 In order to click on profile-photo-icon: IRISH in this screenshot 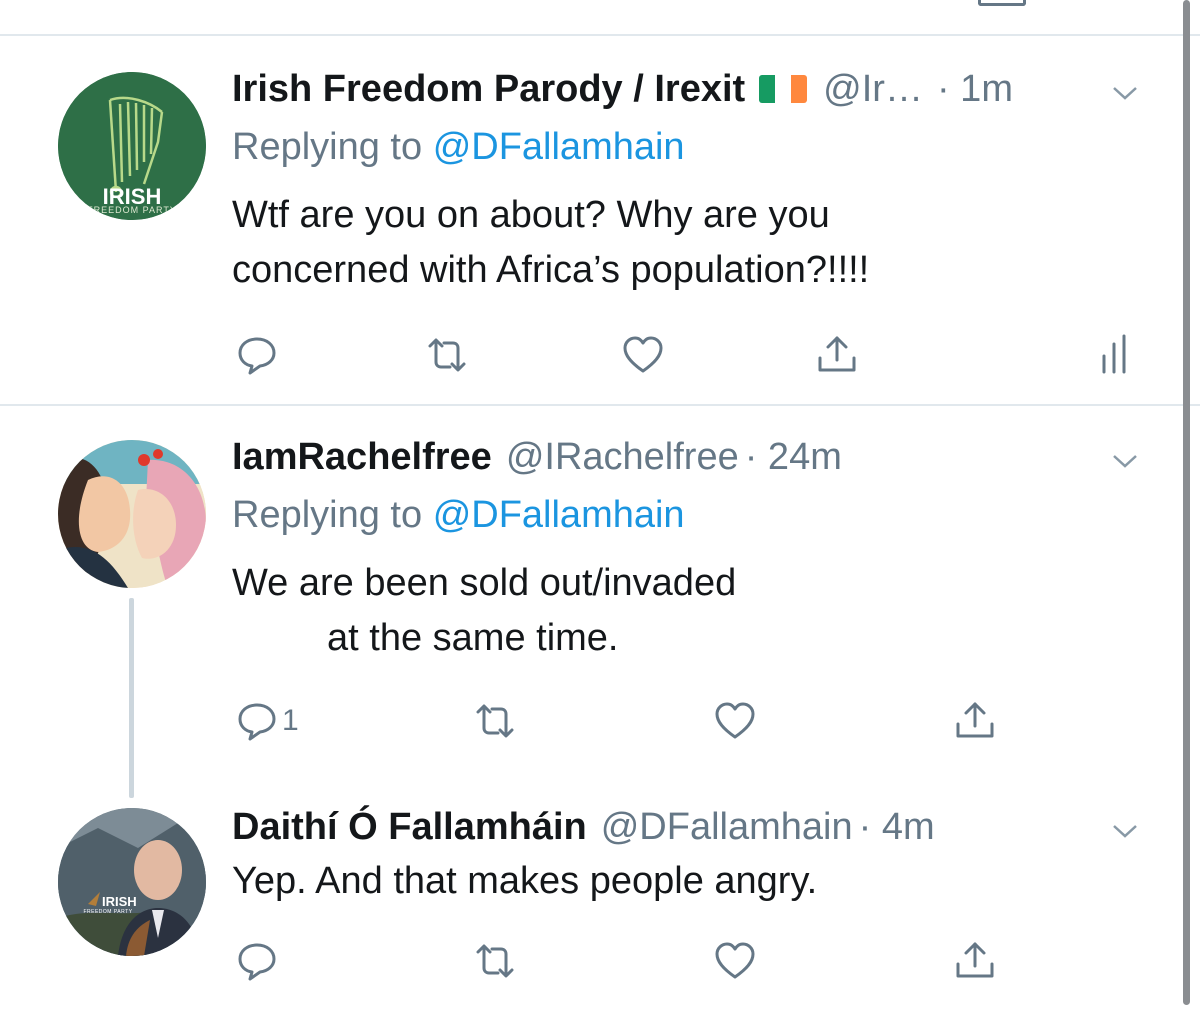, I will do `click(132, 882)`.